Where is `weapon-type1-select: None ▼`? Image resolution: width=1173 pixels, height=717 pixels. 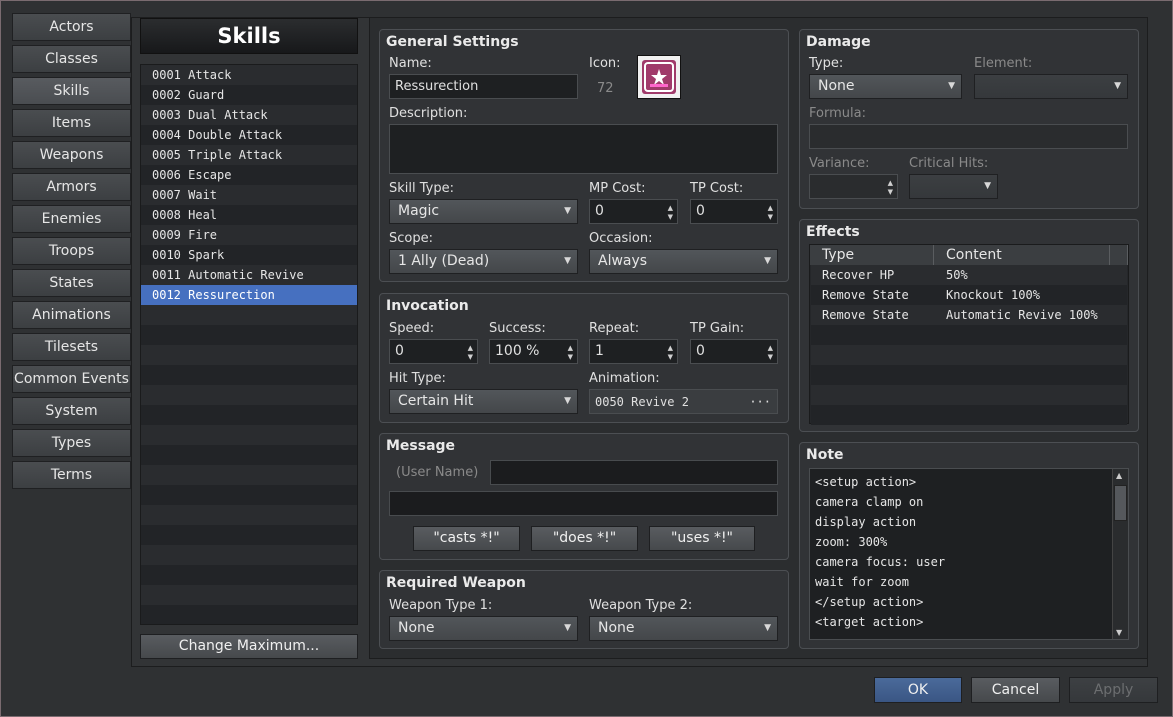 weapon-type1-select: None ▼ is located at coordinates (483, 628).